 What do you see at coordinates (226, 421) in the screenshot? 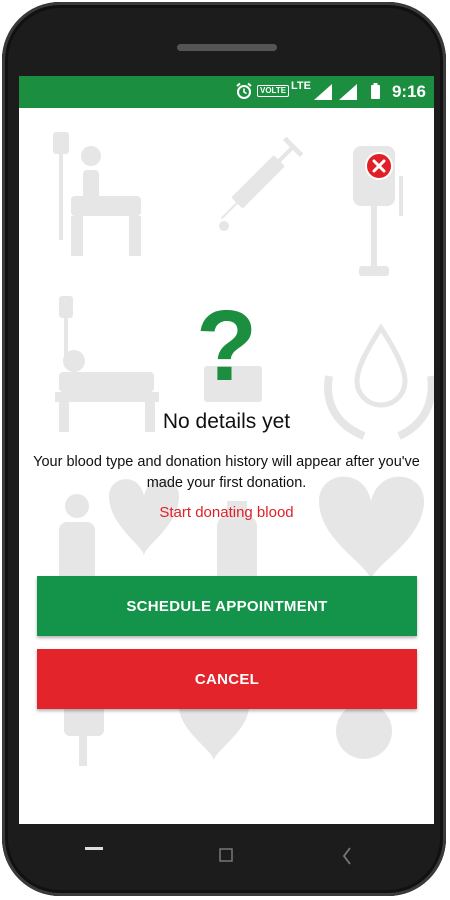
I see `dialog-title: No details yet` at bounding box center [226, 421].